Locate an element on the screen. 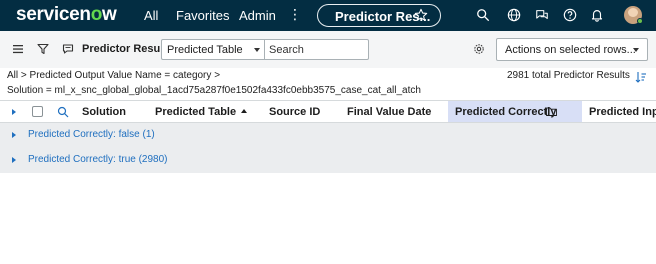  column-search-icon is located at coordinates (63, 112).